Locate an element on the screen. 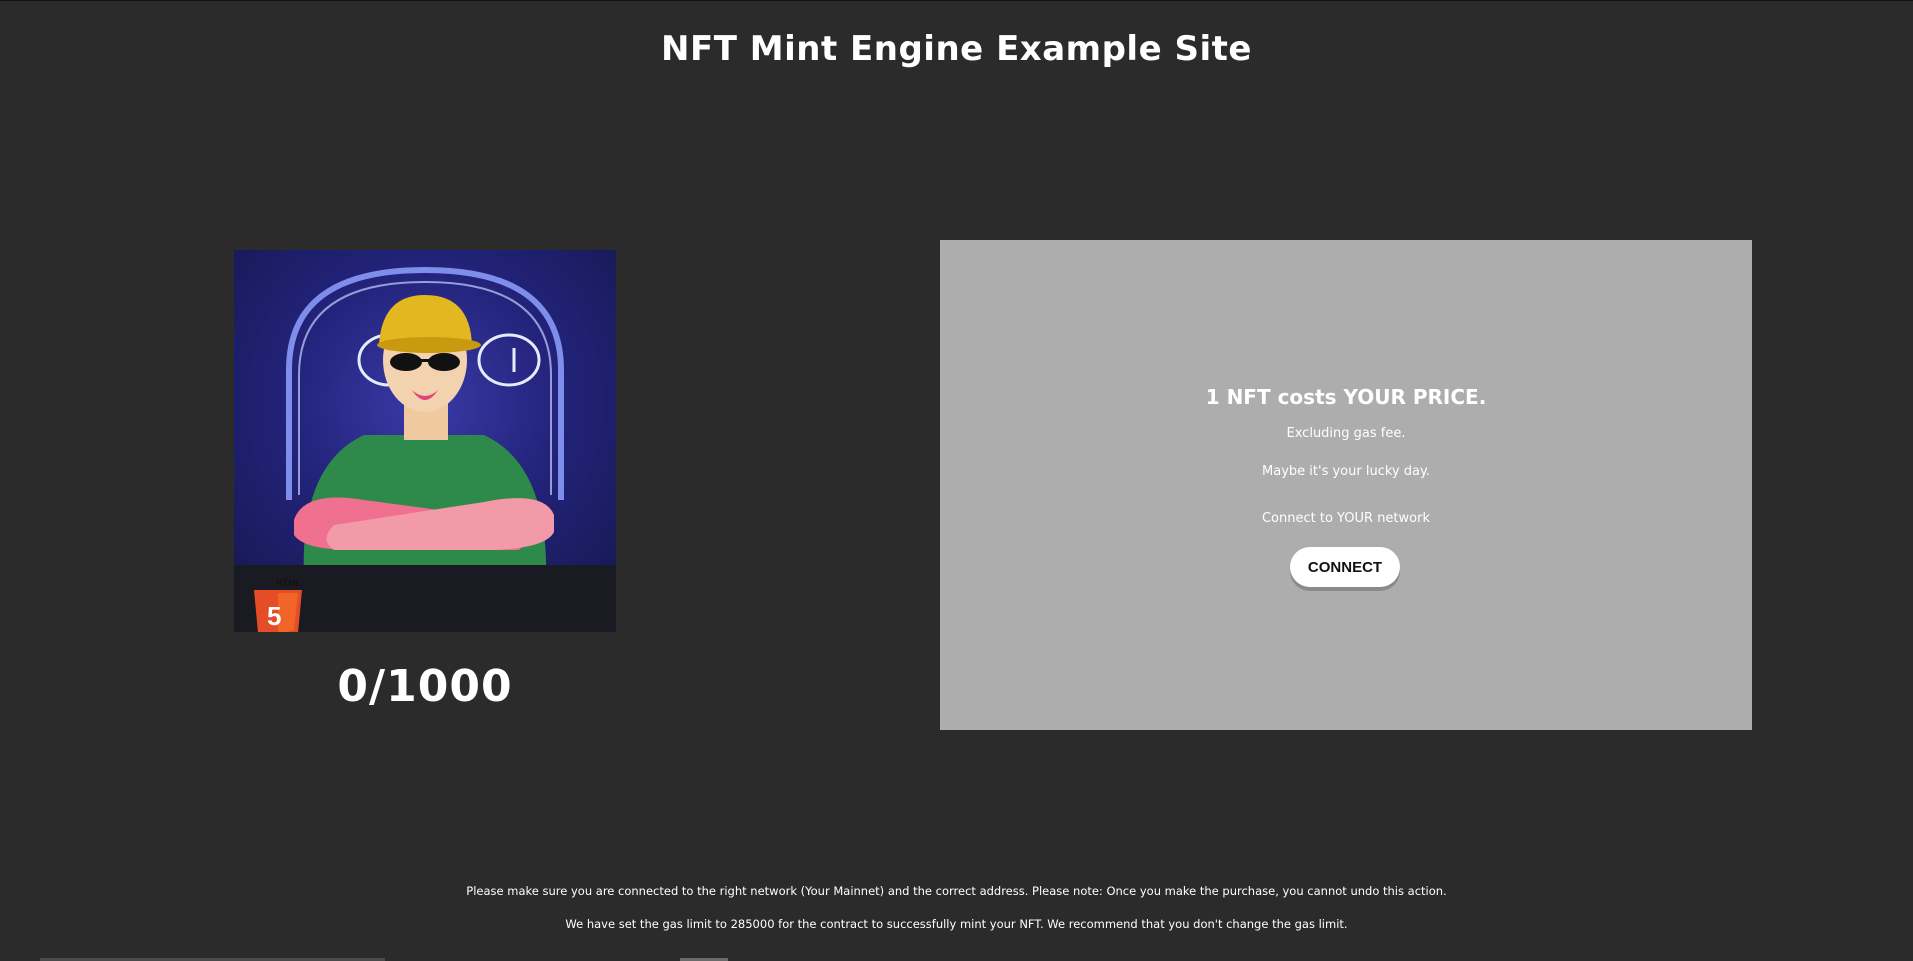 The height and width of the screenshot is (961, 1913). svg-text: HTML is located at coordinates (288, 583).